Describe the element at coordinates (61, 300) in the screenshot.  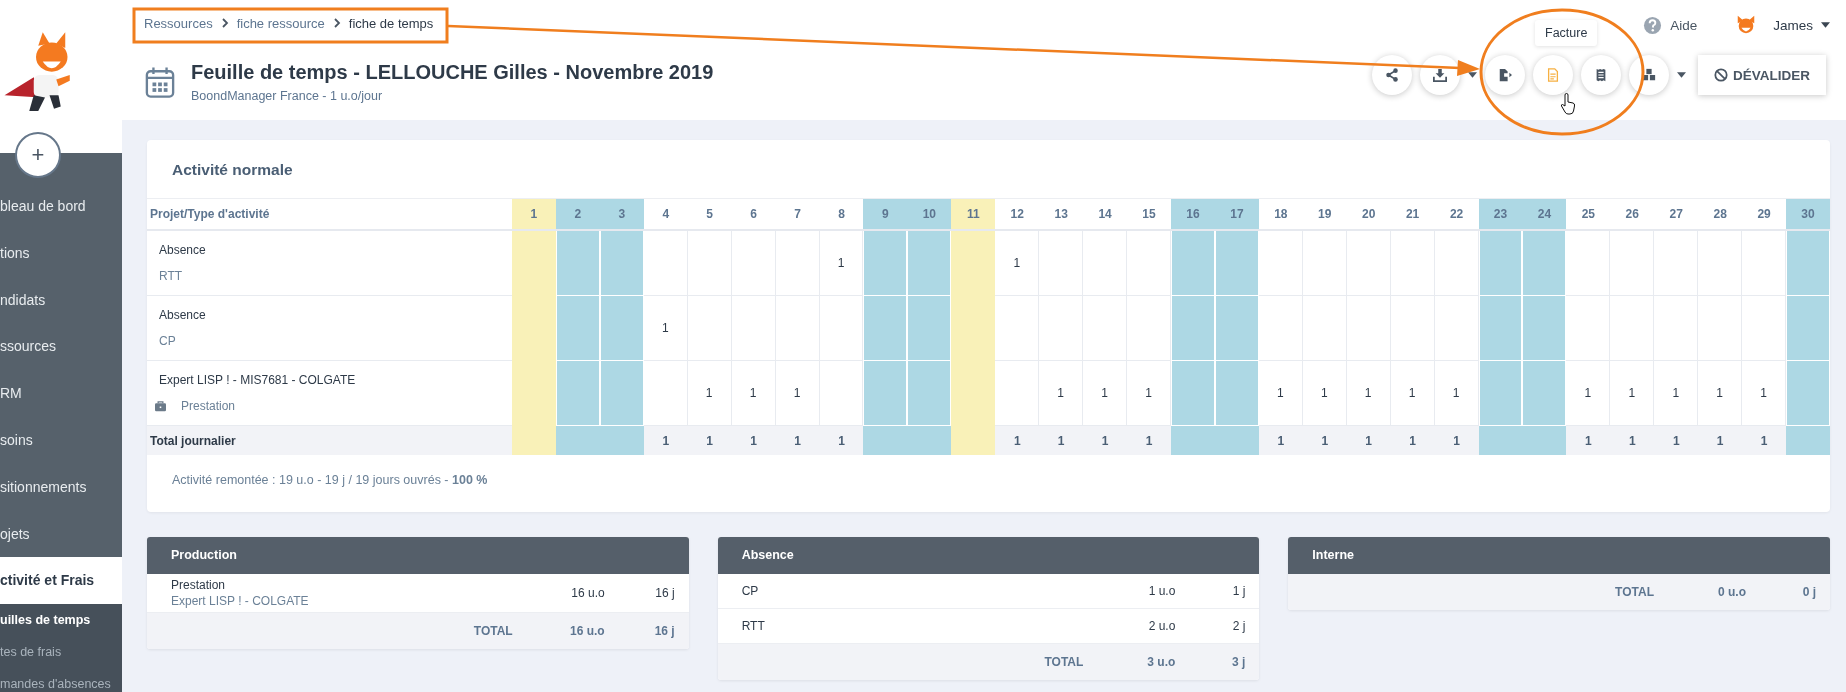
I see `sidebar-item: ndidats` at that location.